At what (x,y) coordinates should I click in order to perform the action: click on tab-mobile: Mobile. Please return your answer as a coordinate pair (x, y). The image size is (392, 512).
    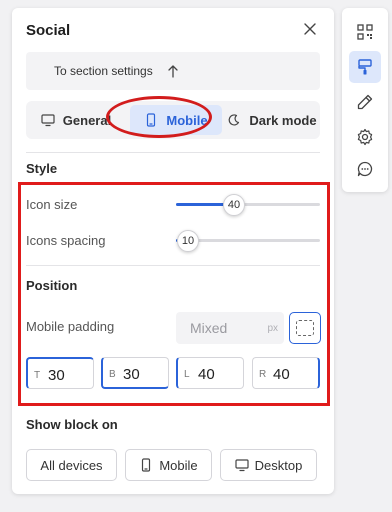
    Looking at the image, I should click on (176, 120).